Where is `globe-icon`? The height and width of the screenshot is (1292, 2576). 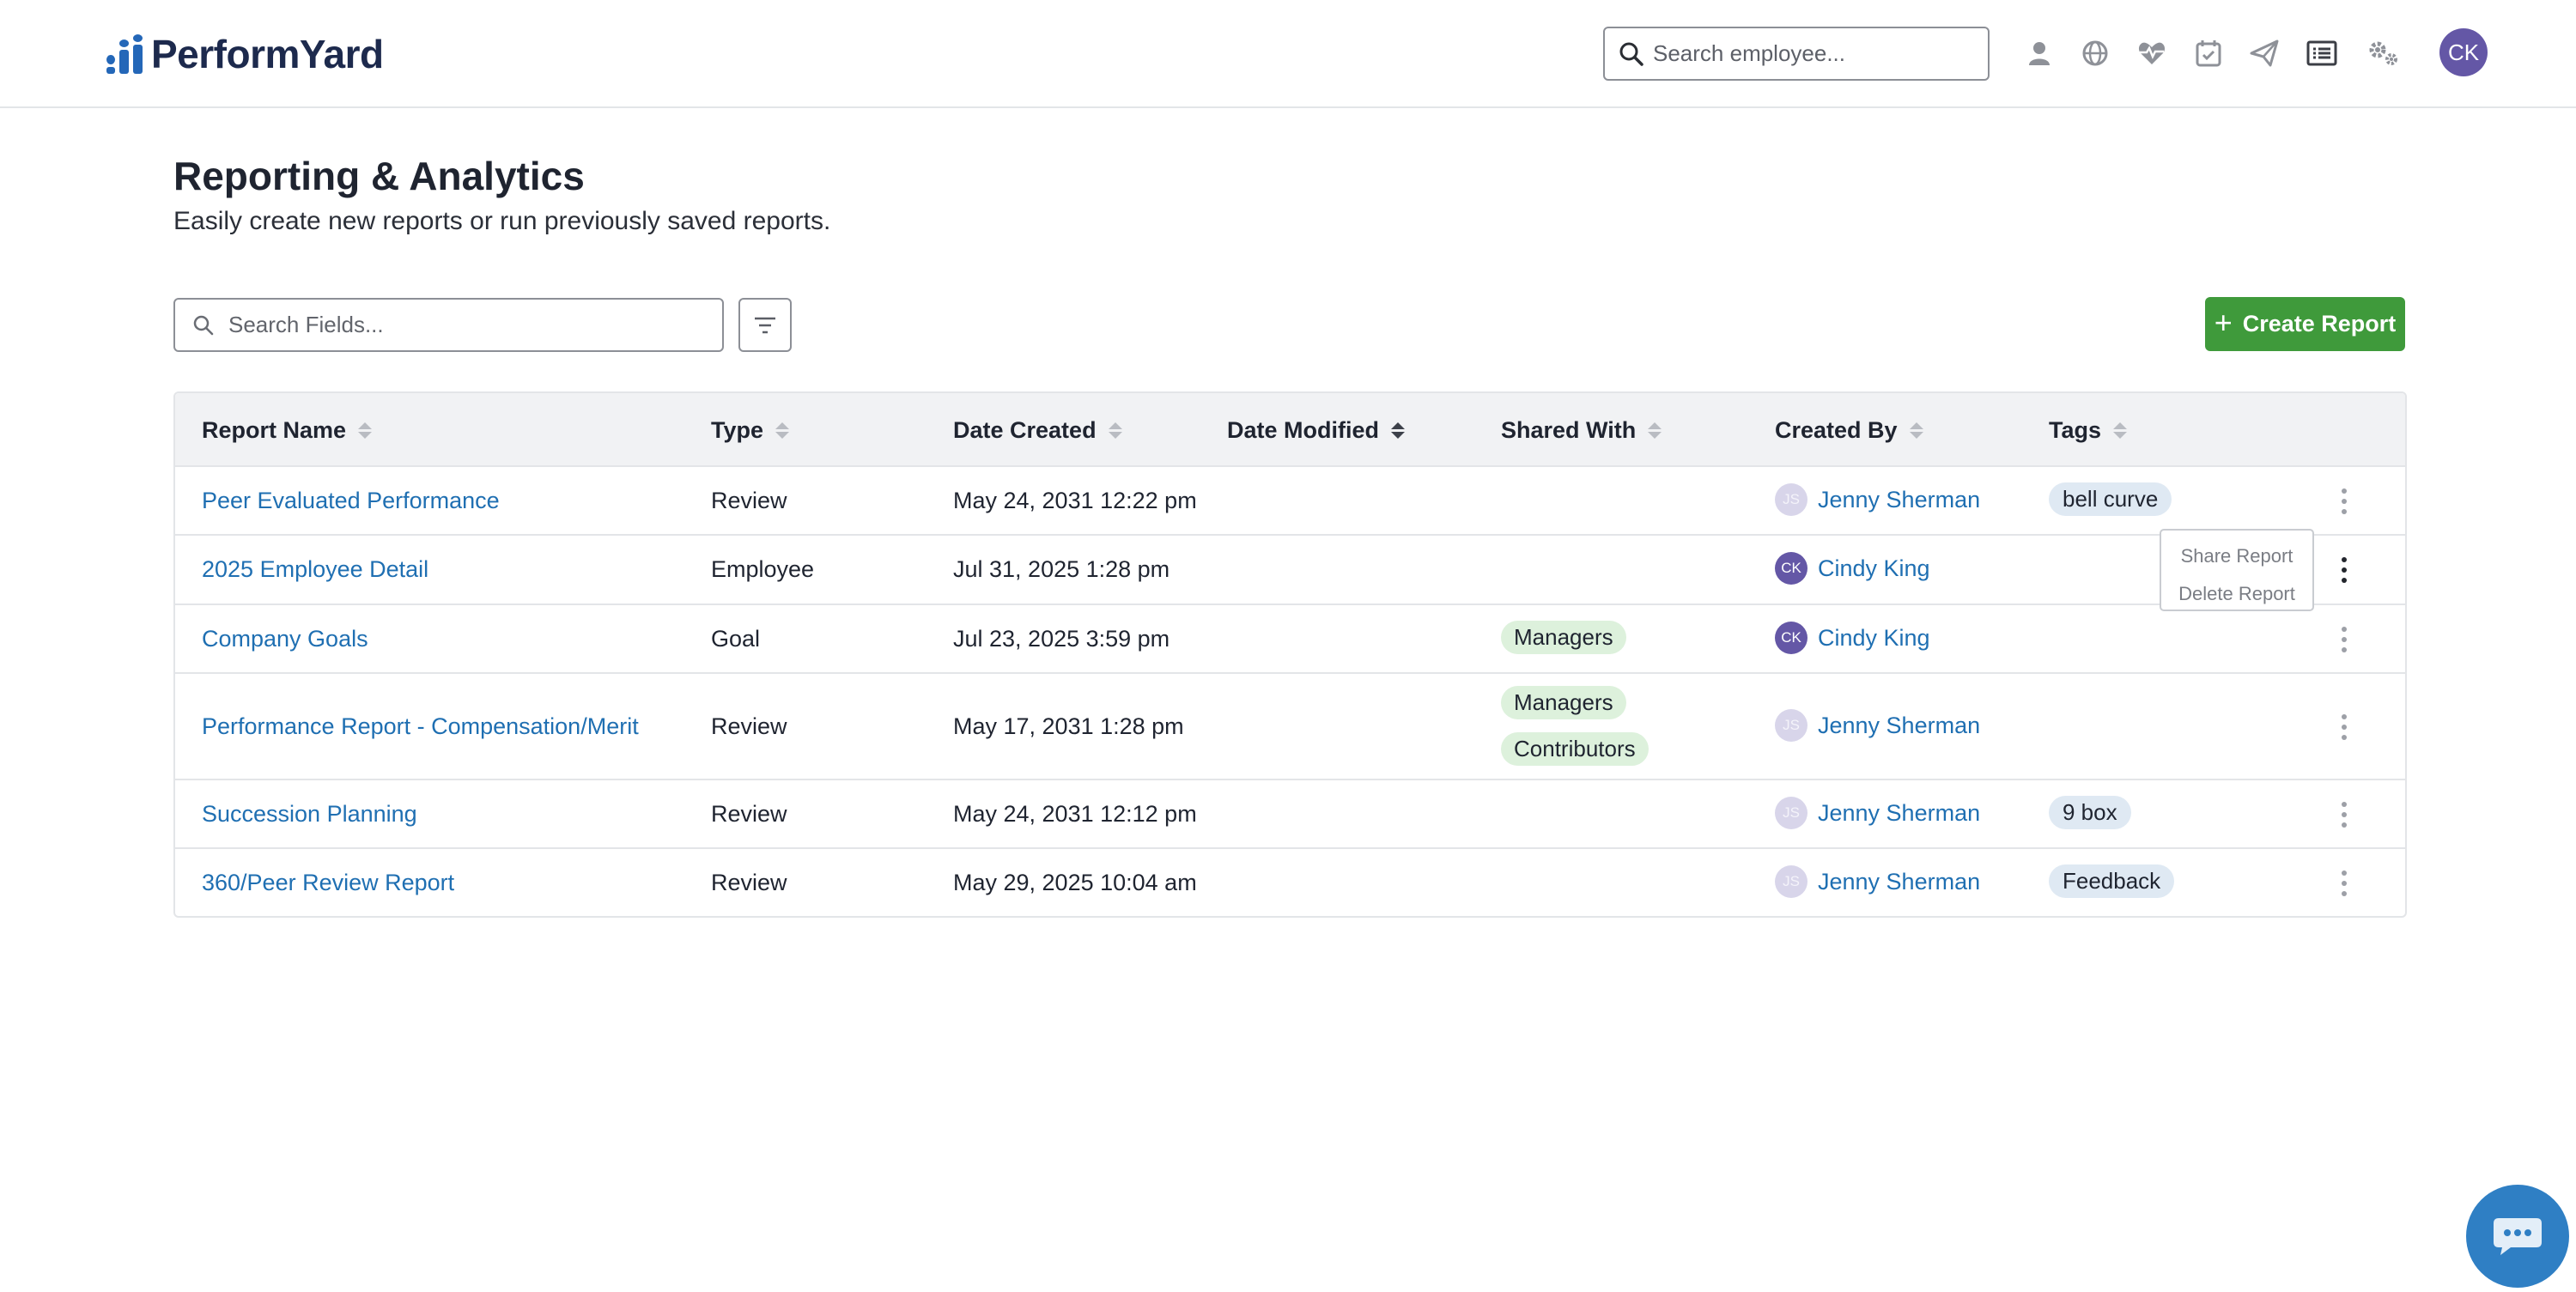
globe-icon is located at coordinates (2095, 53).